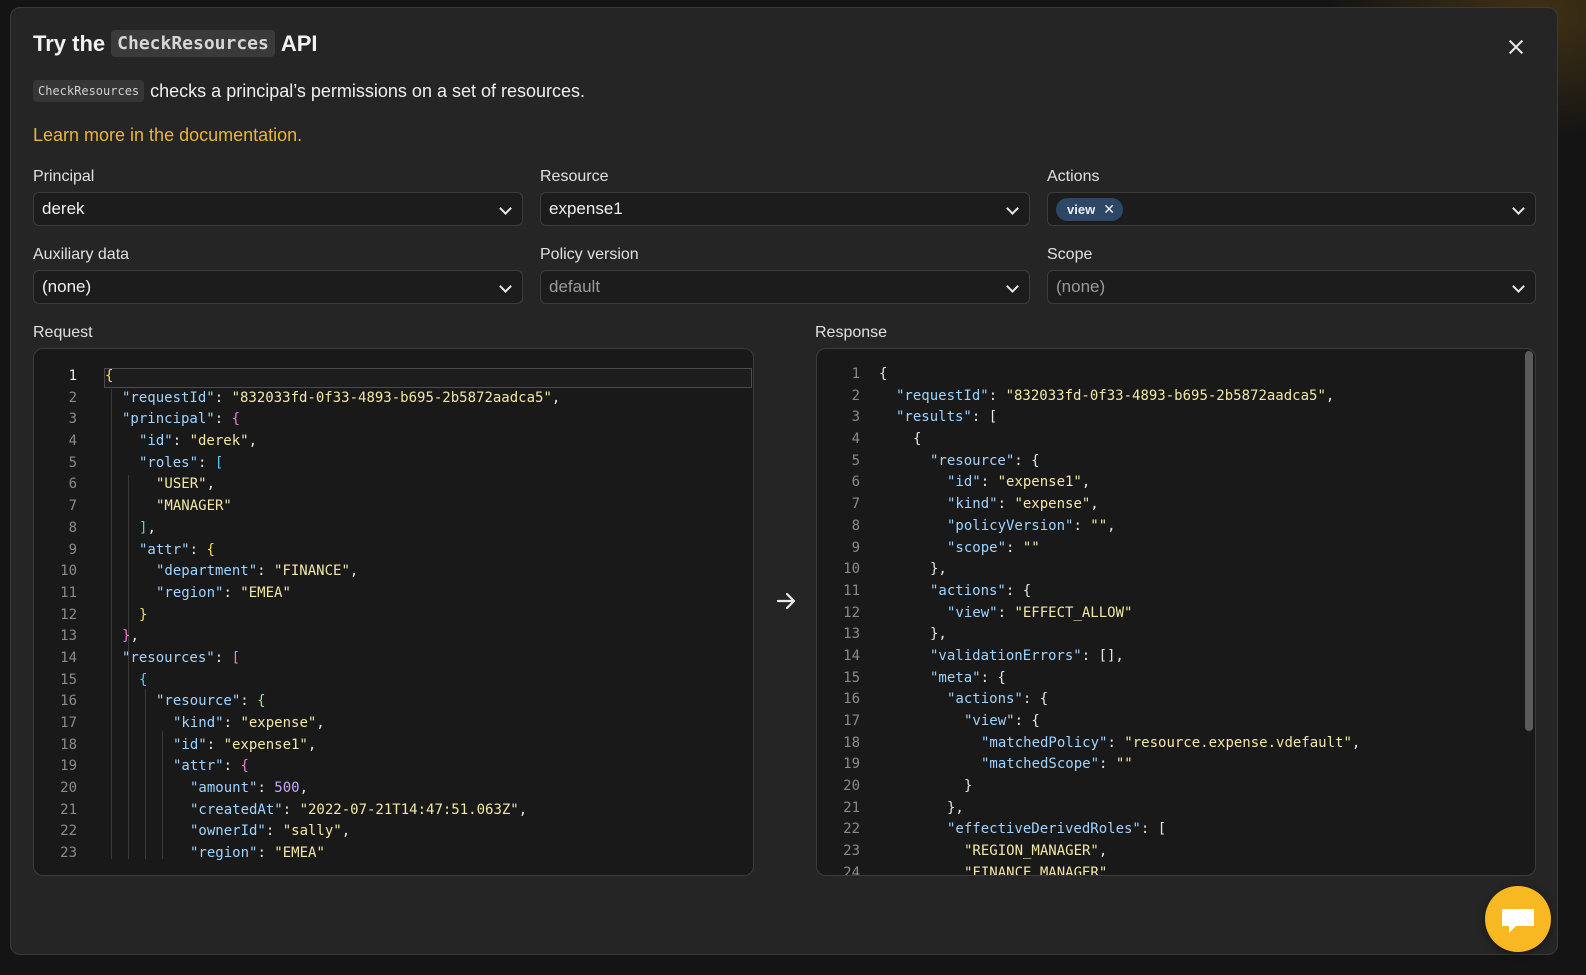 This screenshot has height=975, width=1586. Describe the element at coordinates (177, 549) in the screenshot. I see `code-text: "attr": {` at that location.